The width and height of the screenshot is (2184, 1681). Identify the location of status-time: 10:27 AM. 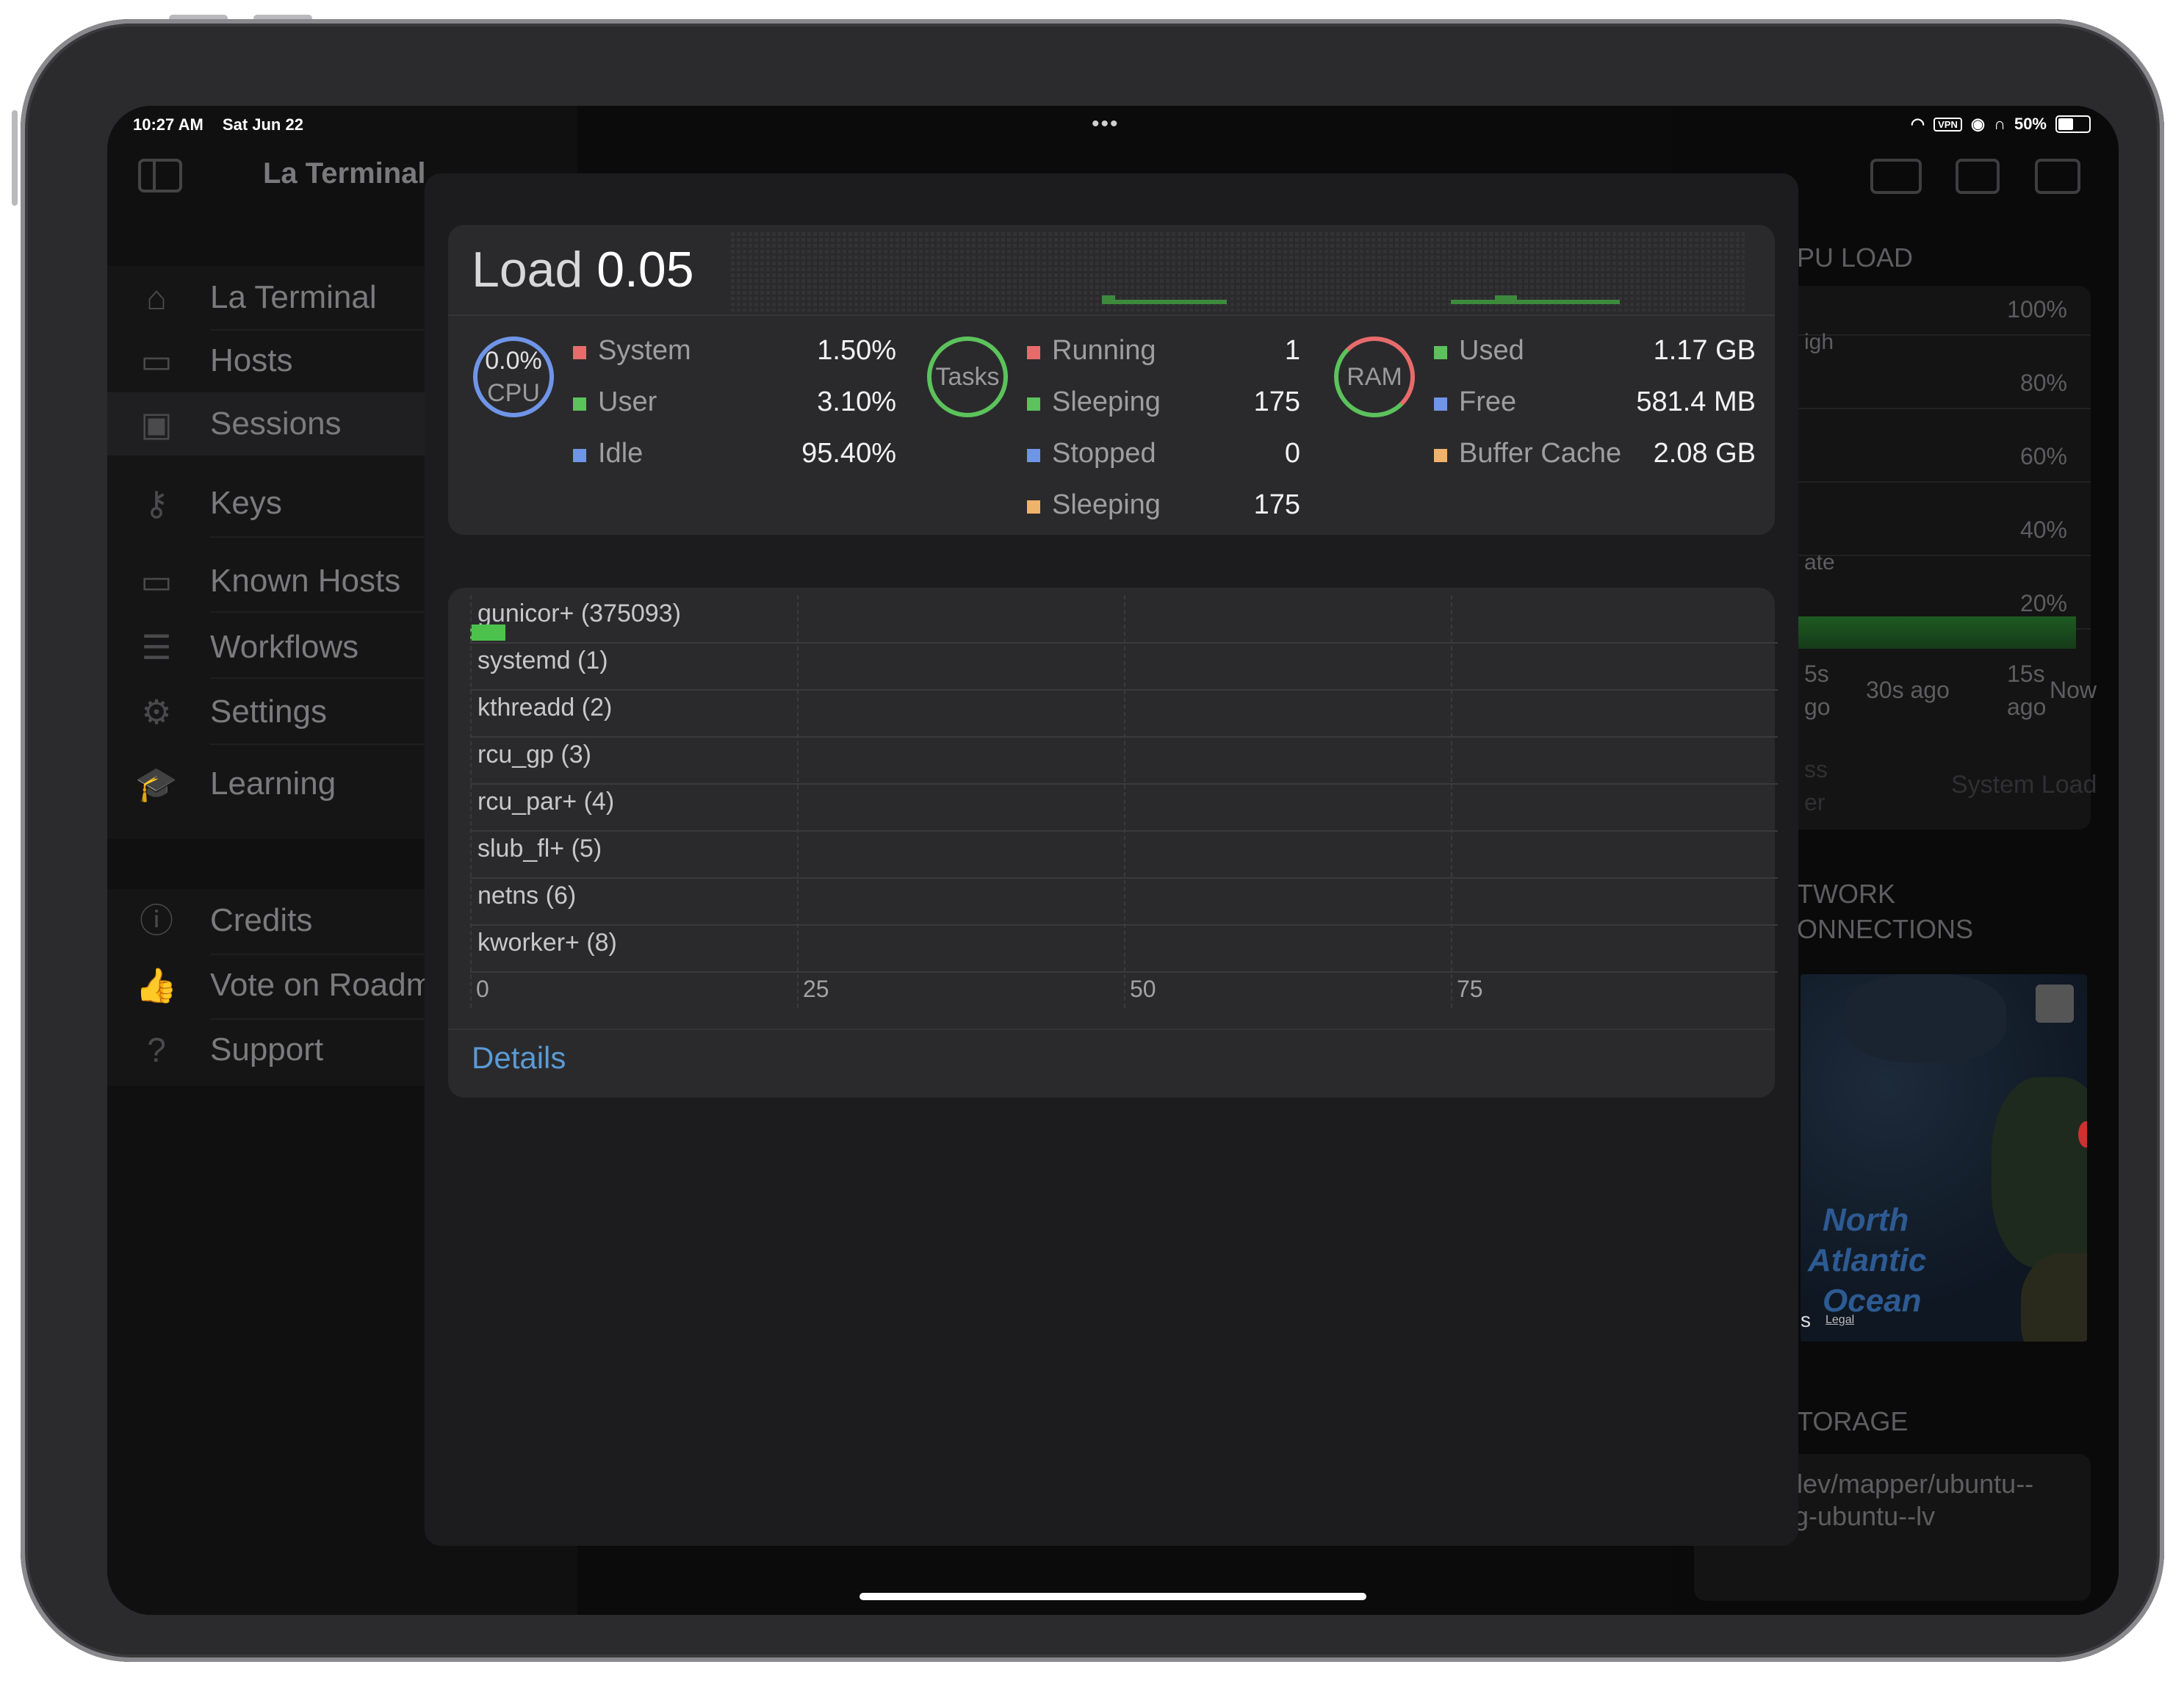
(168, 124).